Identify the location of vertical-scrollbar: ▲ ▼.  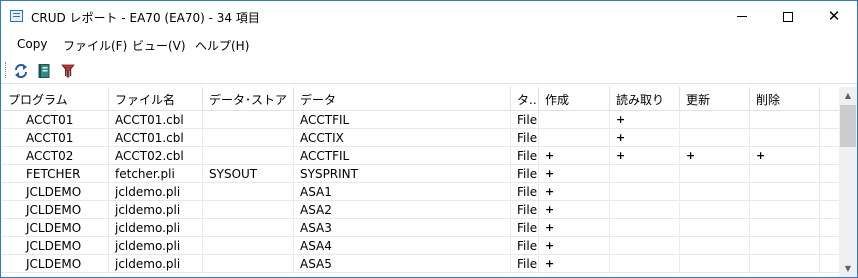
(848, 182).